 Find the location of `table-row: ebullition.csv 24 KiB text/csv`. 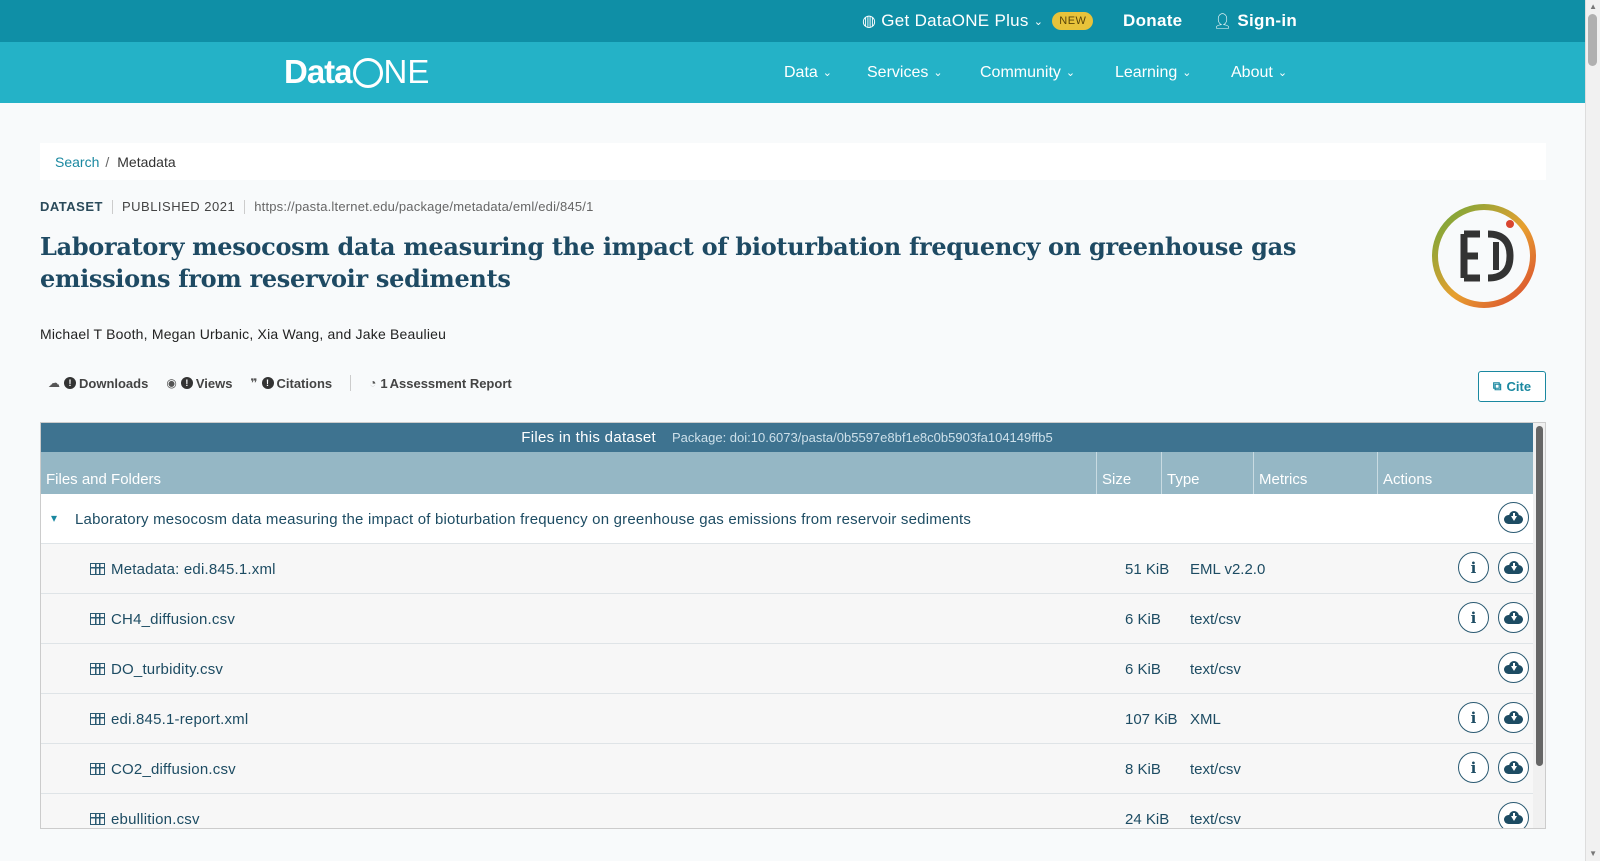

table-row: ebullition.csv 24 KiB text/csv is located at coordinates (787, 811).